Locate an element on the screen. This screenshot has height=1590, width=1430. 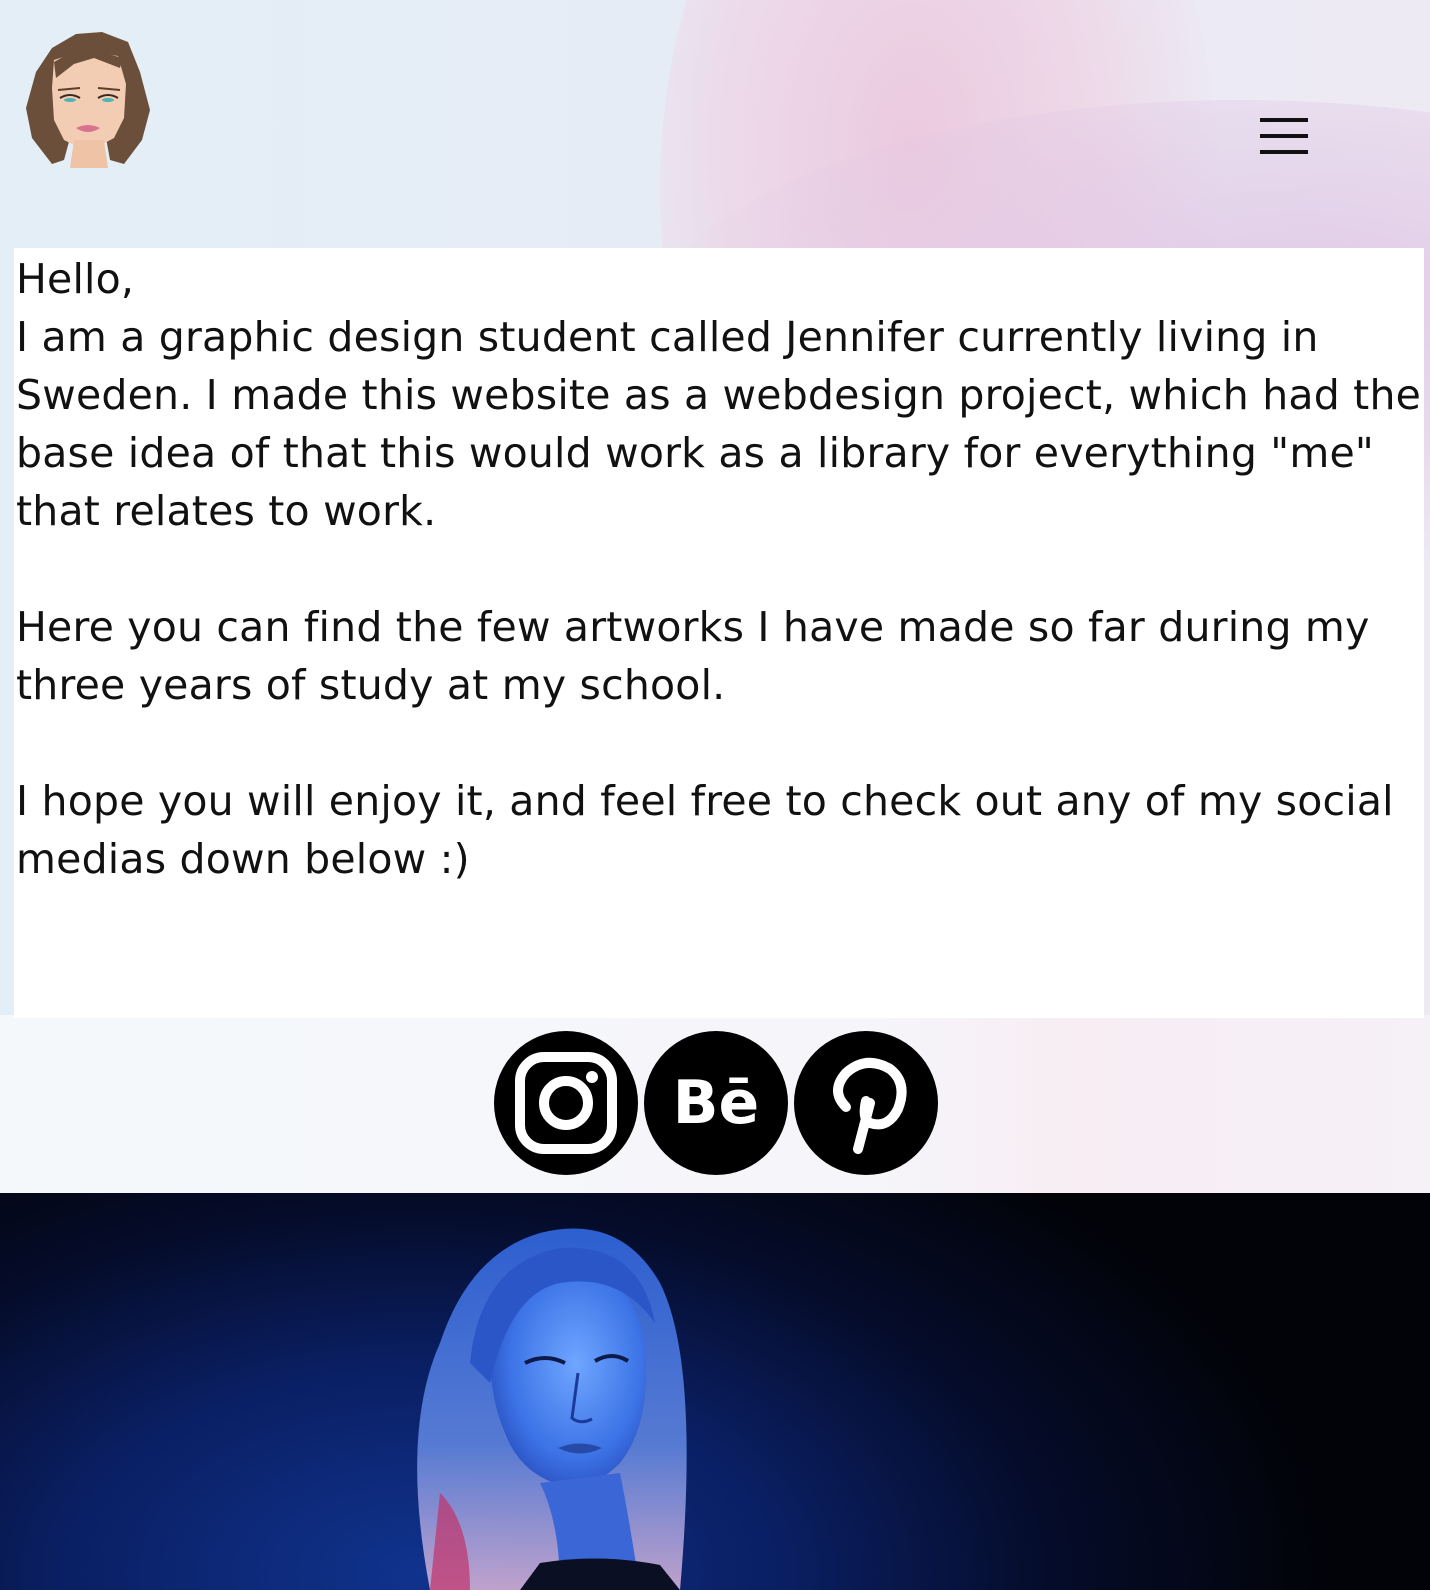
social-links: Bē is located at coordinates (719, 1104).